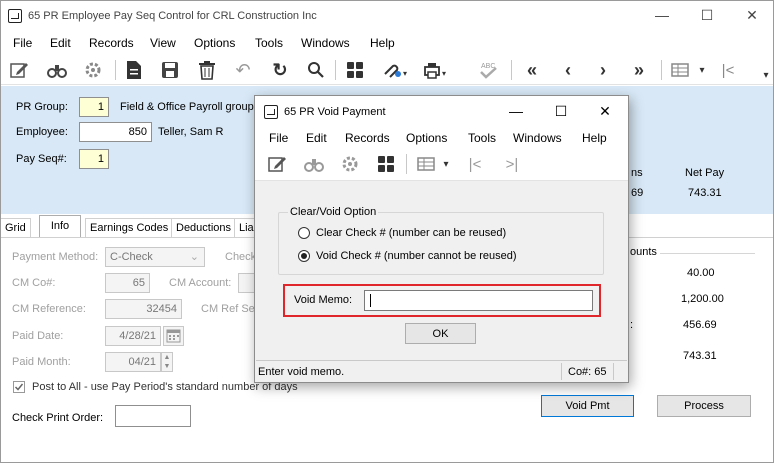 This screenshot has width=774, height=463. What do you see at coordinates (704, 406) in the screenshot?
I see `process-button: Process` at bounding box center [704, 406].